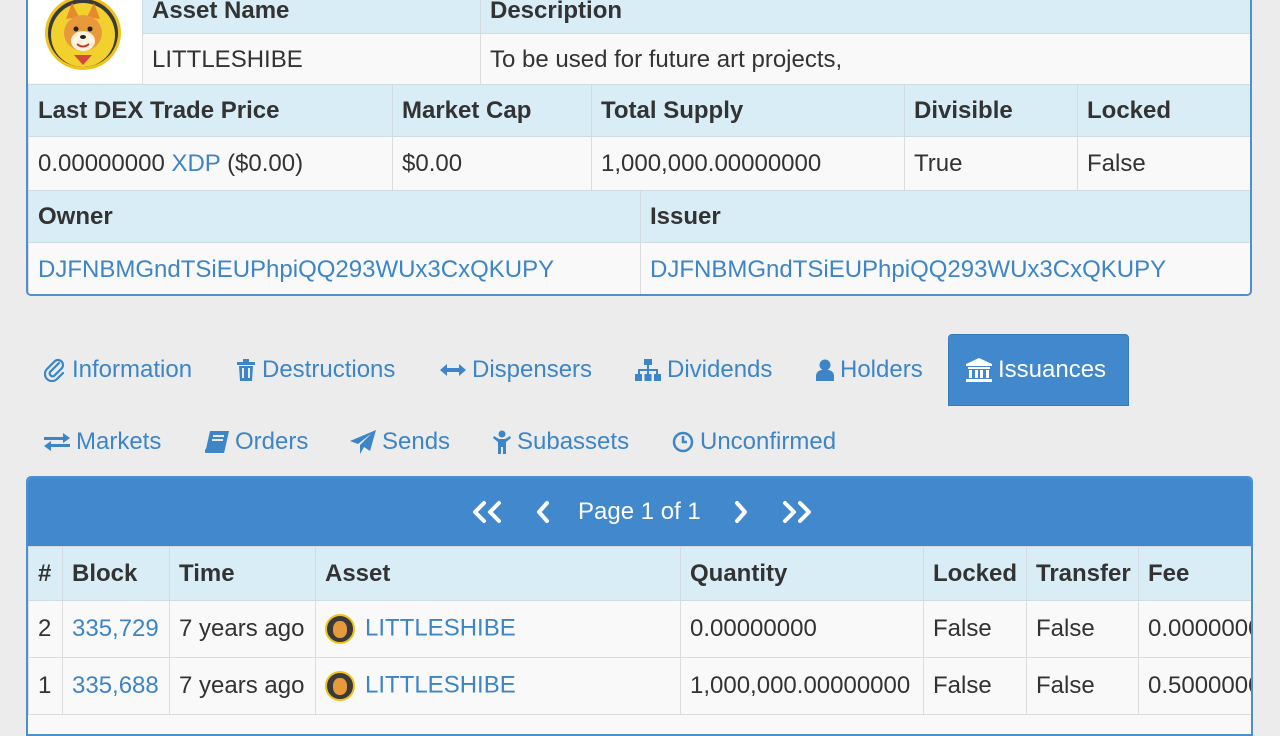 The width and height of the screenshot is (1280, 736). Describe the element at coordinates (116, 573) in the screenshot. I see `col-block: Block` at that location.